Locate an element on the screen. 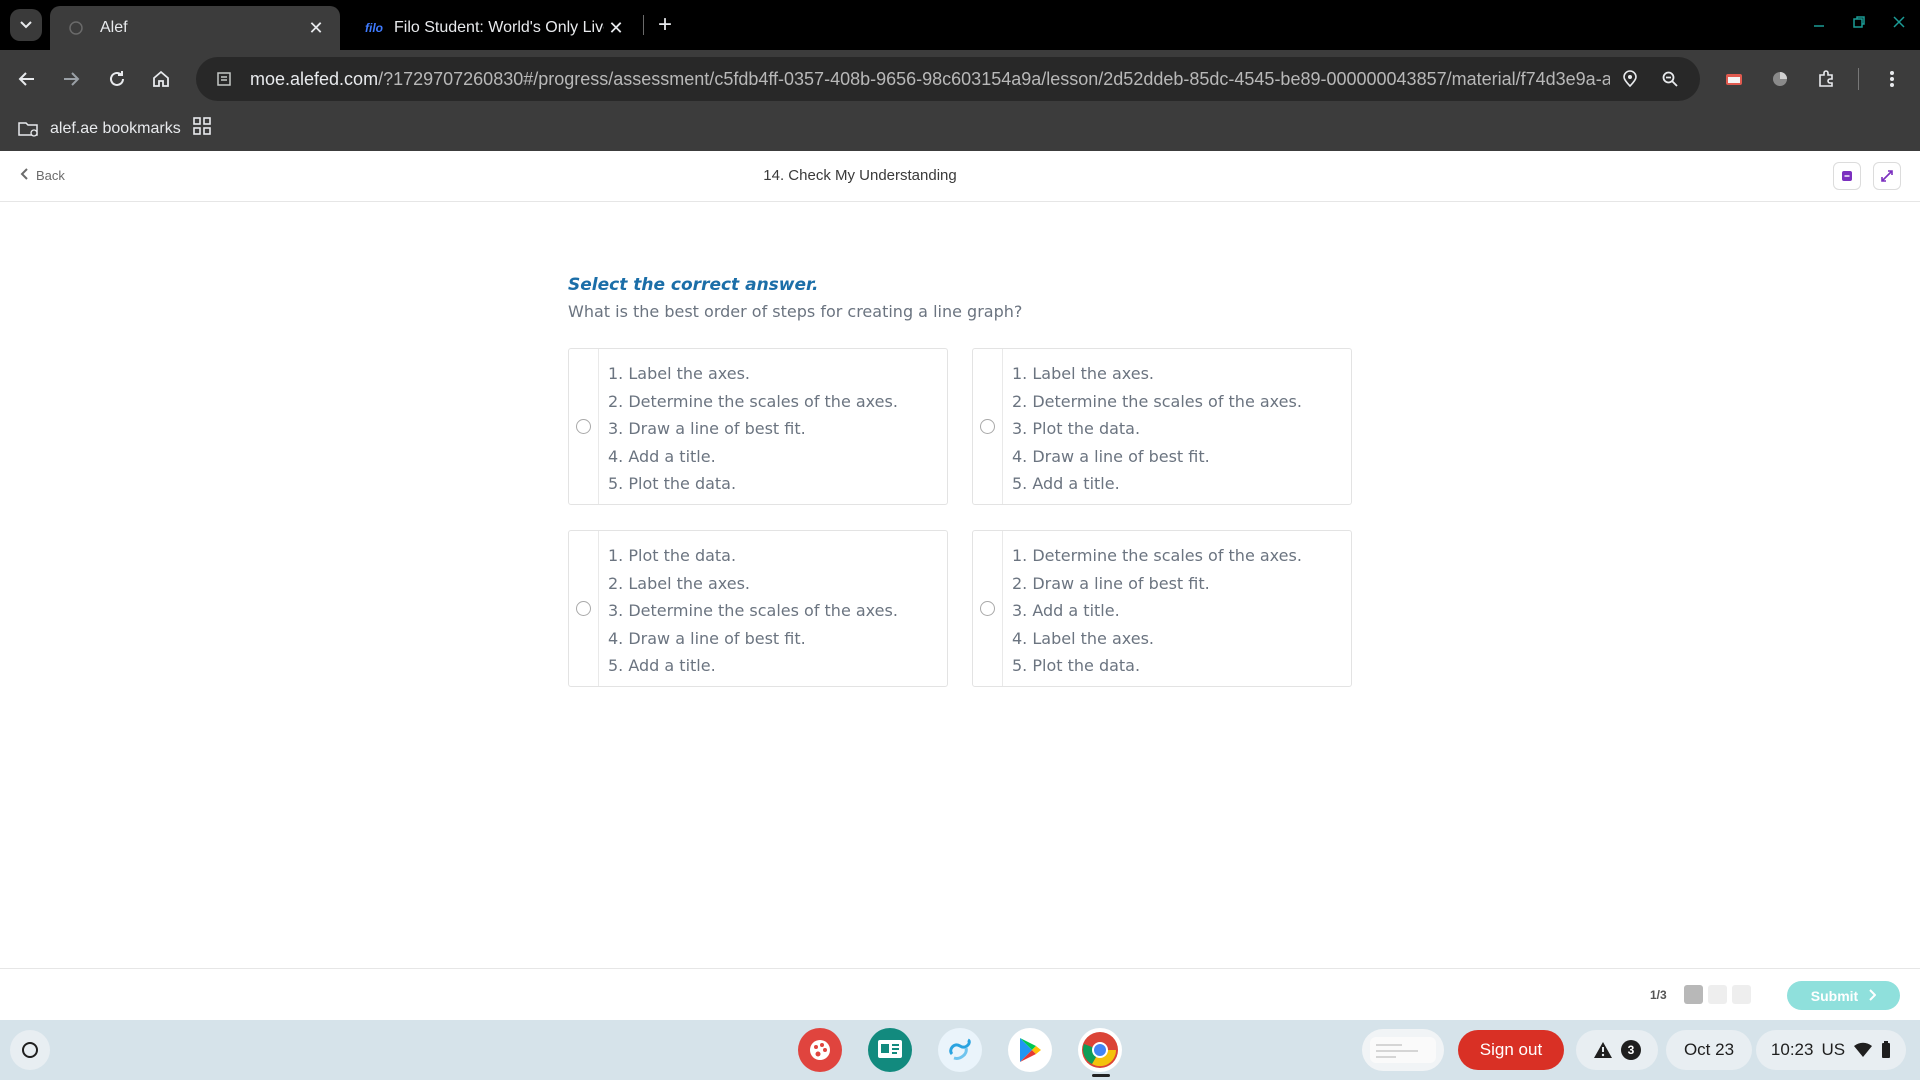 Image resolution: width=1920 pixels, height=1080 pixels. launcher-button is located at coordinates (30, 1050).